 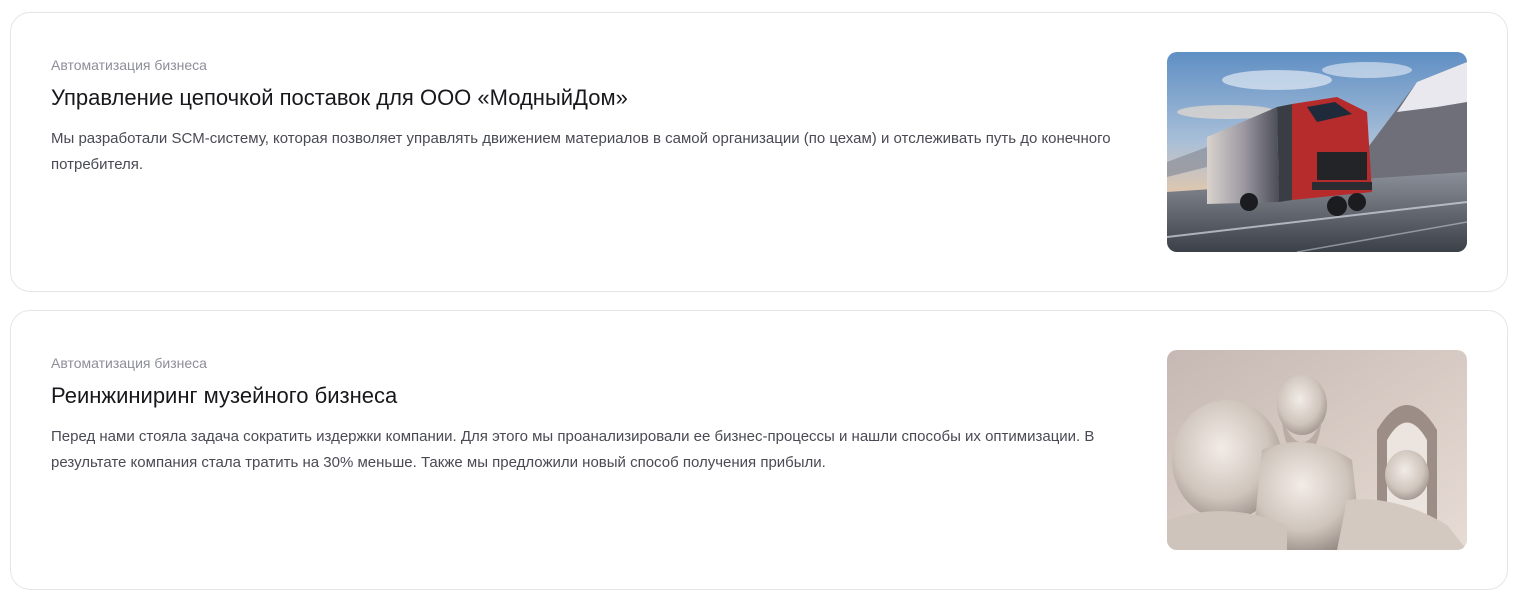 I want to click on truck-image, so click(x=1317, y=152).